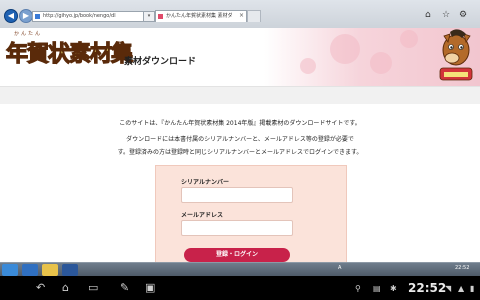  What do you see at coordinates (240, 95) in the screenshot?
I see `header-divider` at bounding box center [240, 95].